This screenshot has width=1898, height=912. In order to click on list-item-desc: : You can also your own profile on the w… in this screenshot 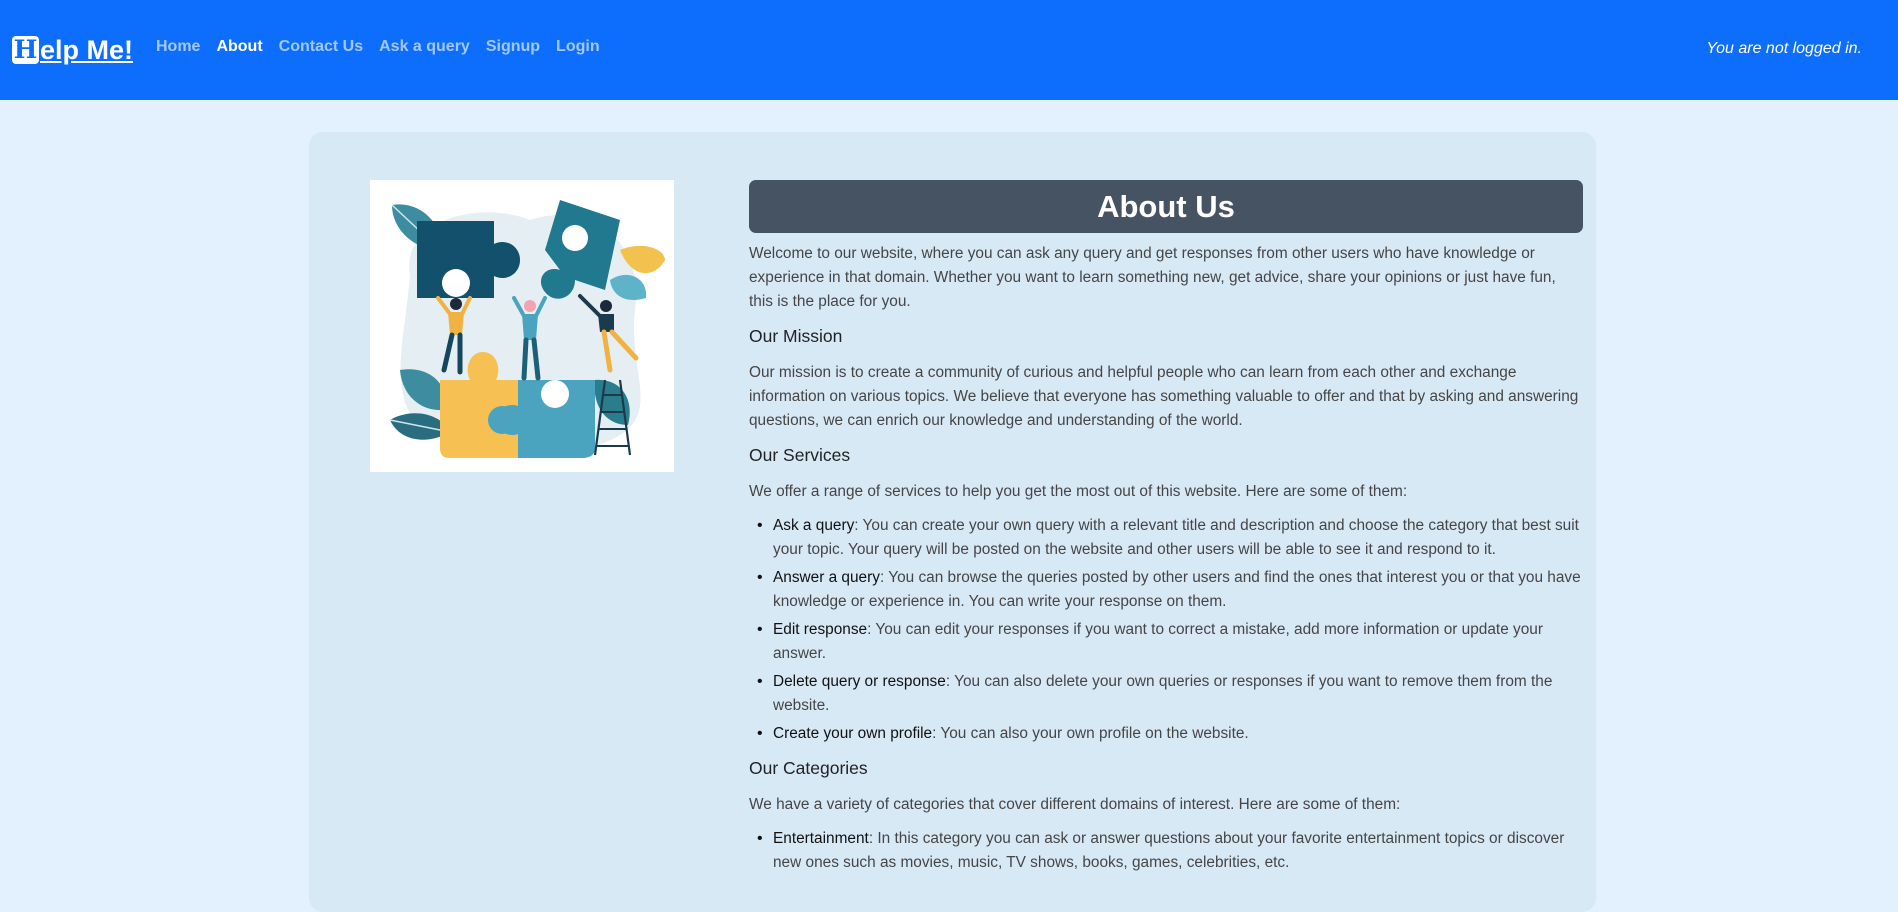, I will do `click(1090, 733)`.